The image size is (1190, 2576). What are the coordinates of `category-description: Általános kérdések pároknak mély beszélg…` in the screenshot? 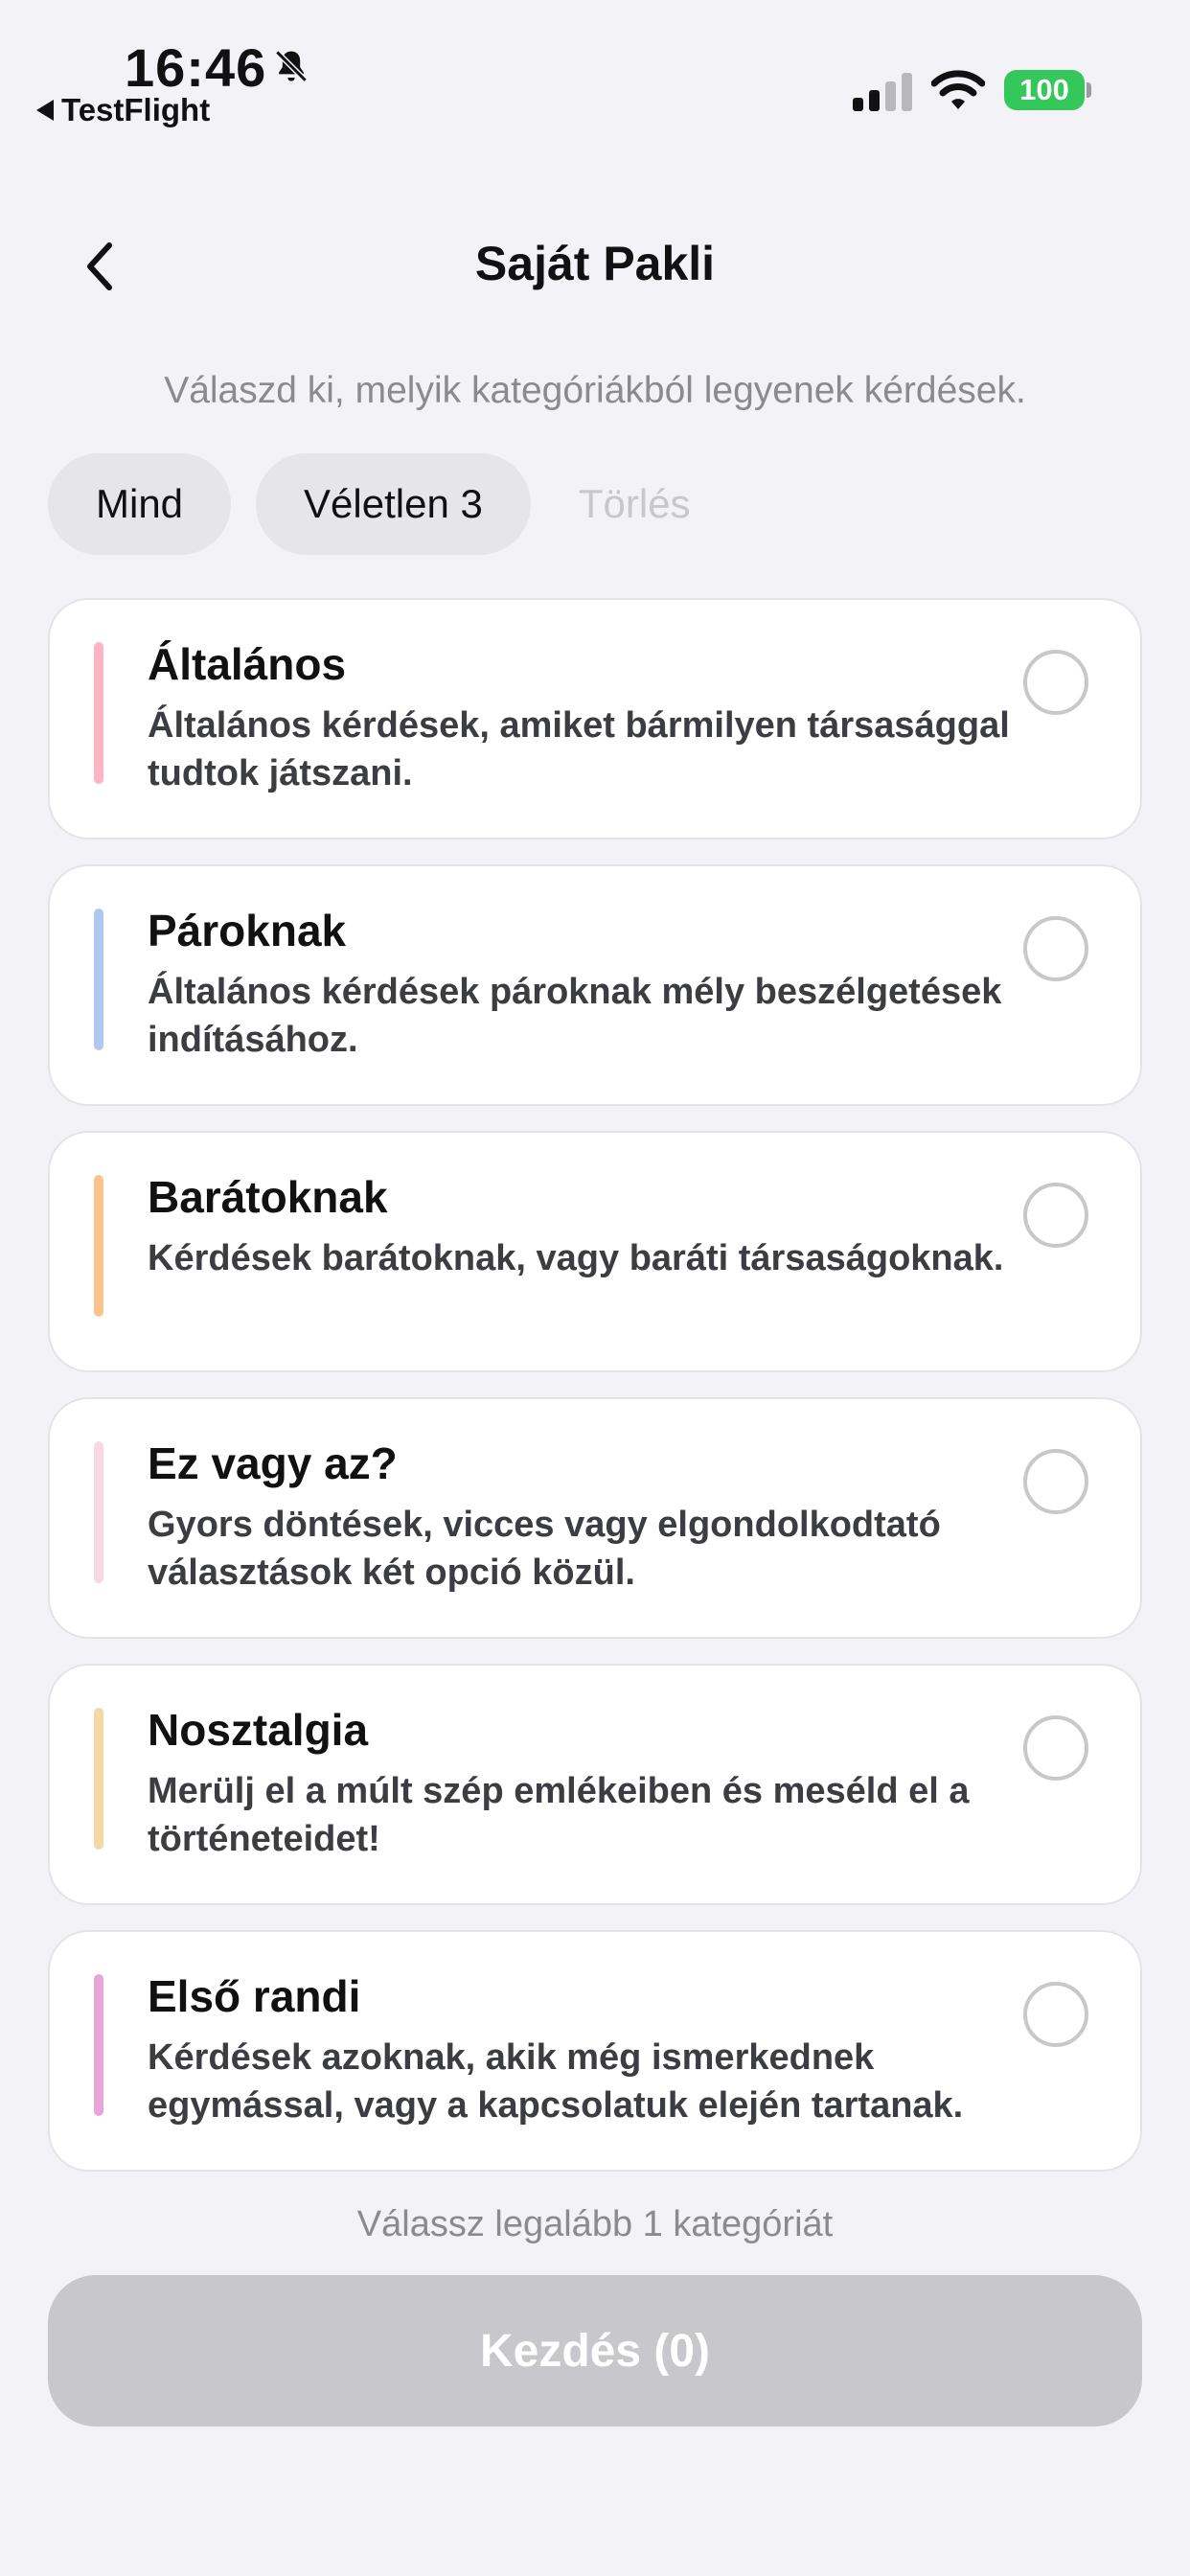 It's located at (575, 1016).